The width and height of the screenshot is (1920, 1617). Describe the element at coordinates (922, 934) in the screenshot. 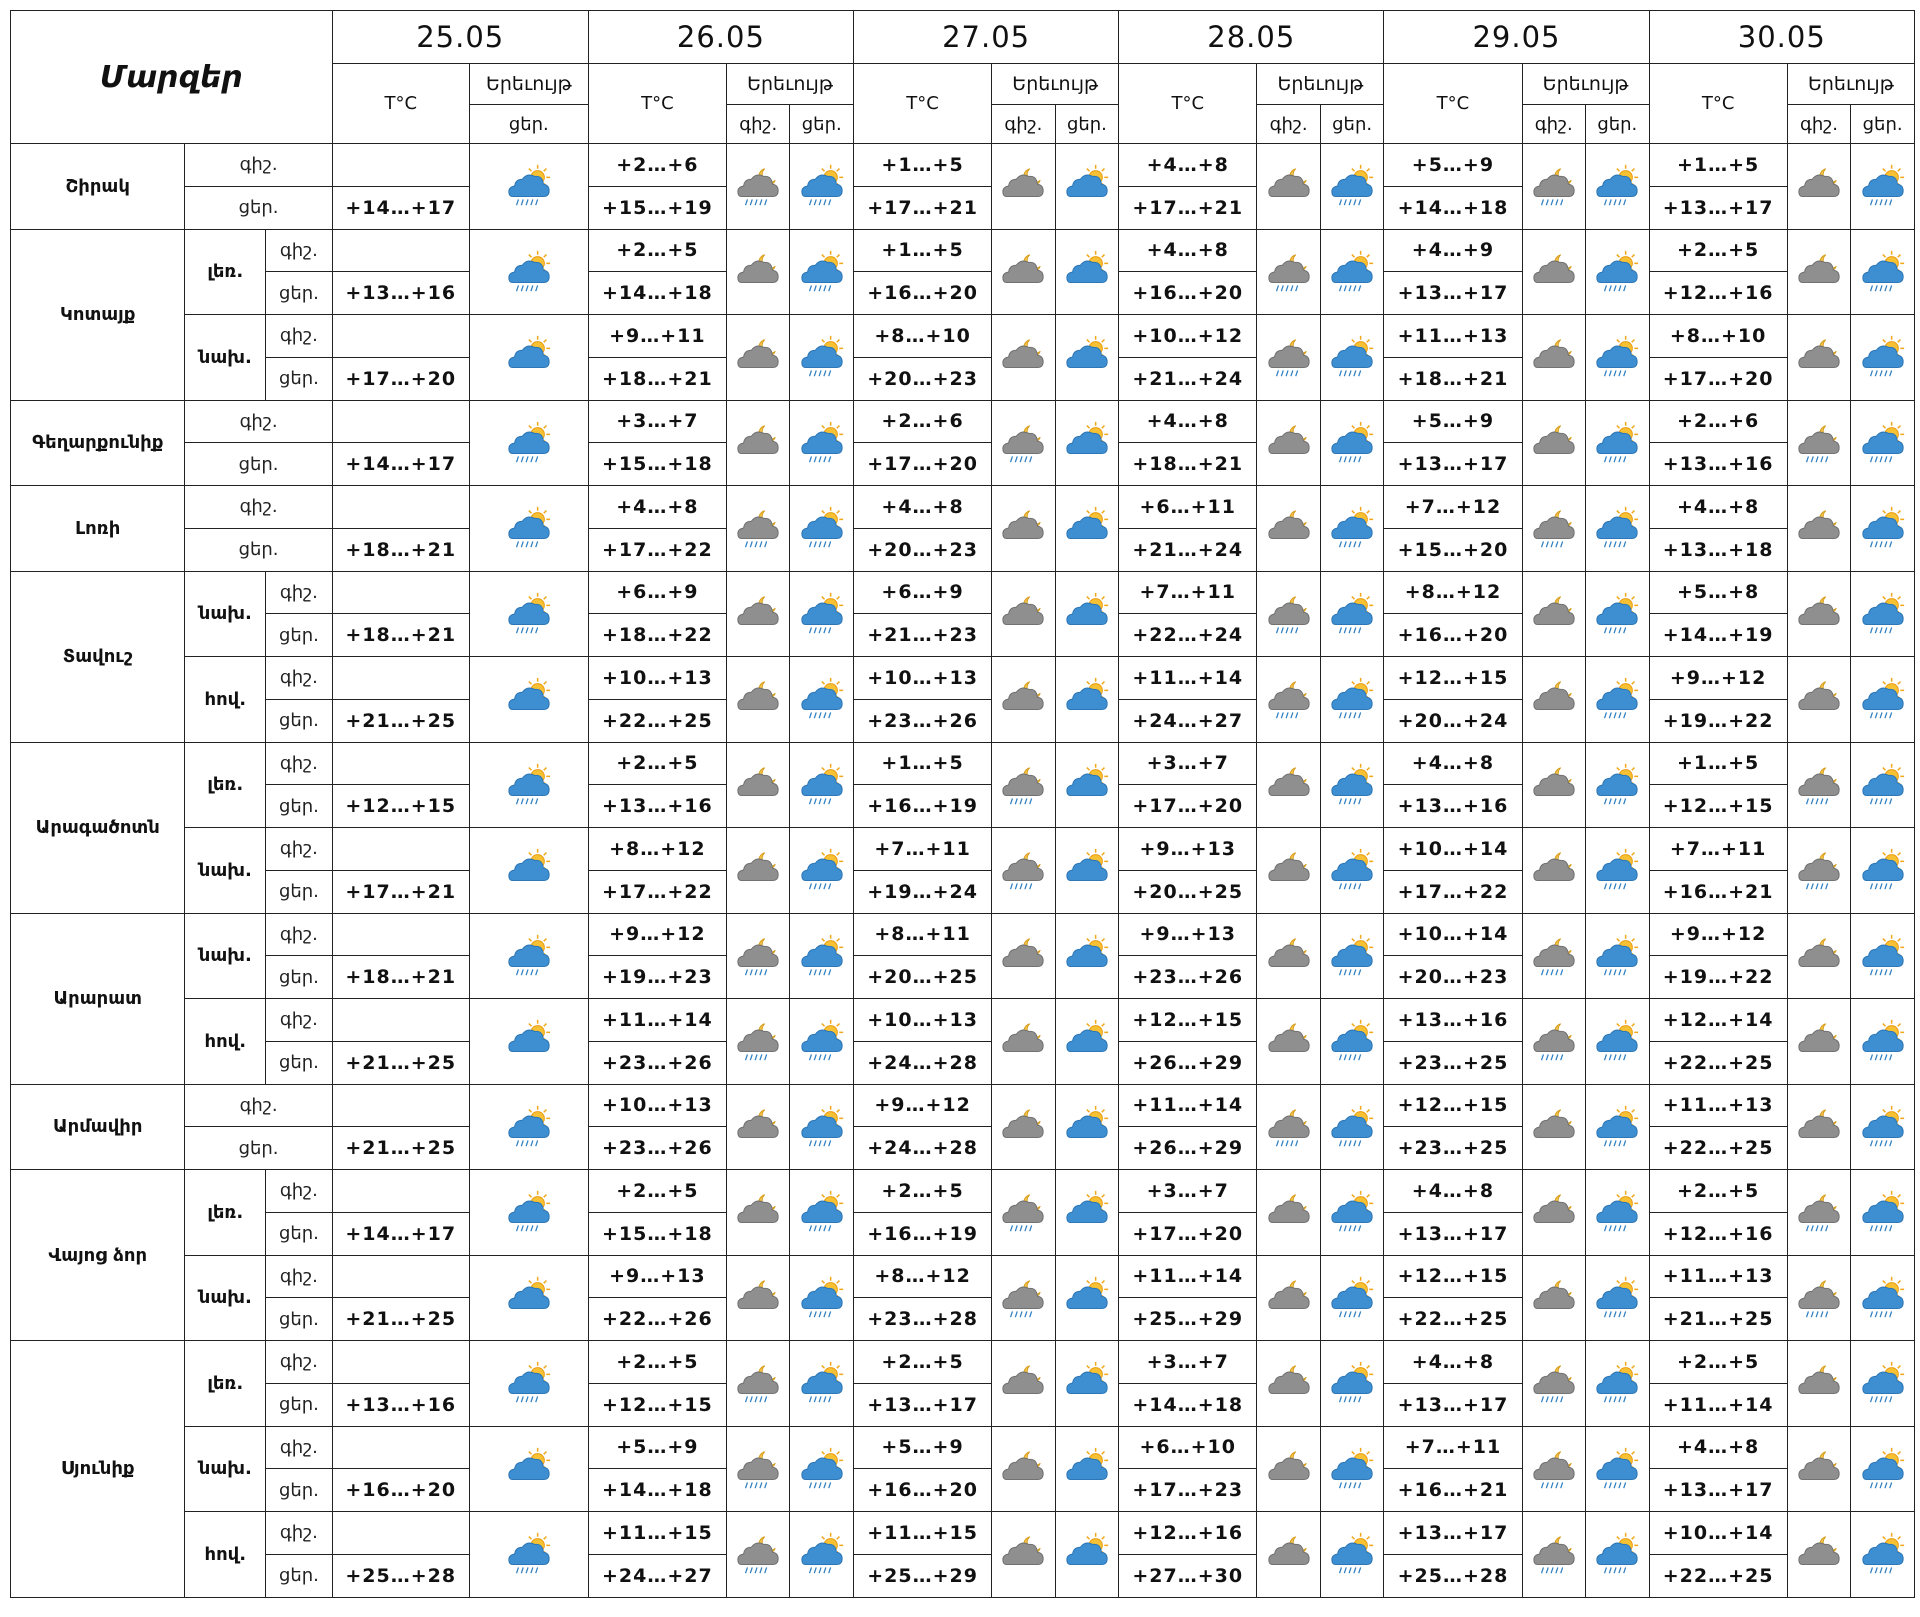

I see `night-temperature: +8…+11` at that location.